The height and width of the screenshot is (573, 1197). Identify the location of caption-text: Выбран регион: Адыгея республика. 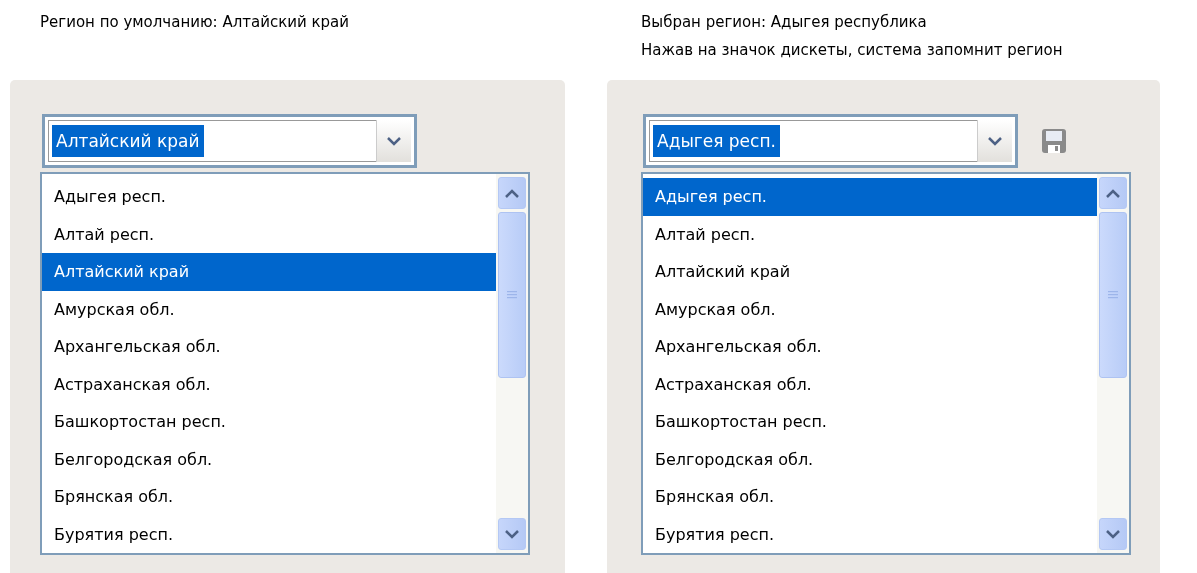
(784, 22).